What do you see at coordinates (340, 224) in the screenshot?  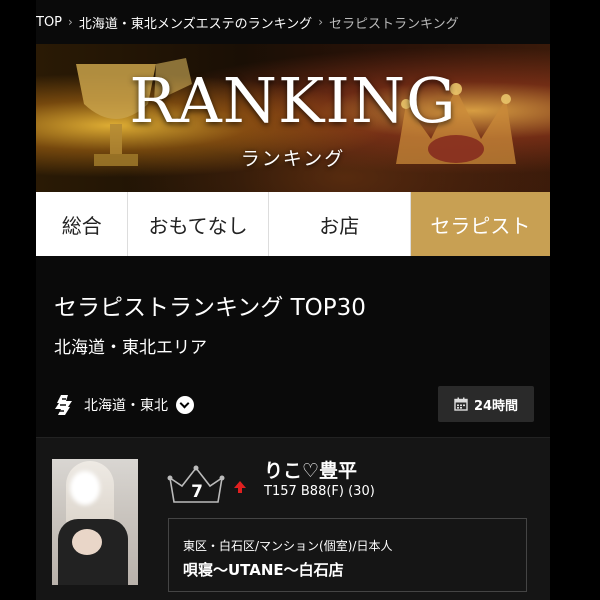 I see `tab-shop: お店` at bounding box center [340, 224].